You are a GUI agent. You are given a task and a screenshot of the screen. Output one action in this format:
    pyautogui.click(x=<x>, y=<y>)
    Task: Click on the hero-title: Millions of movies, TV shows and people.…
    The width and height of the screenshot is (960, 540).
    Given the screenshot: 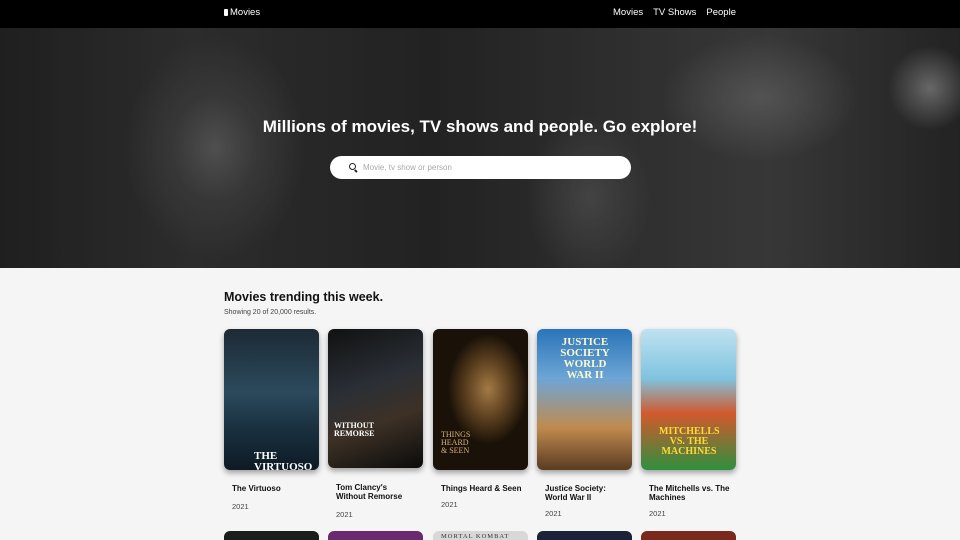 What is the action you would take?
    pyautogui.click(x=480, y=126)
    